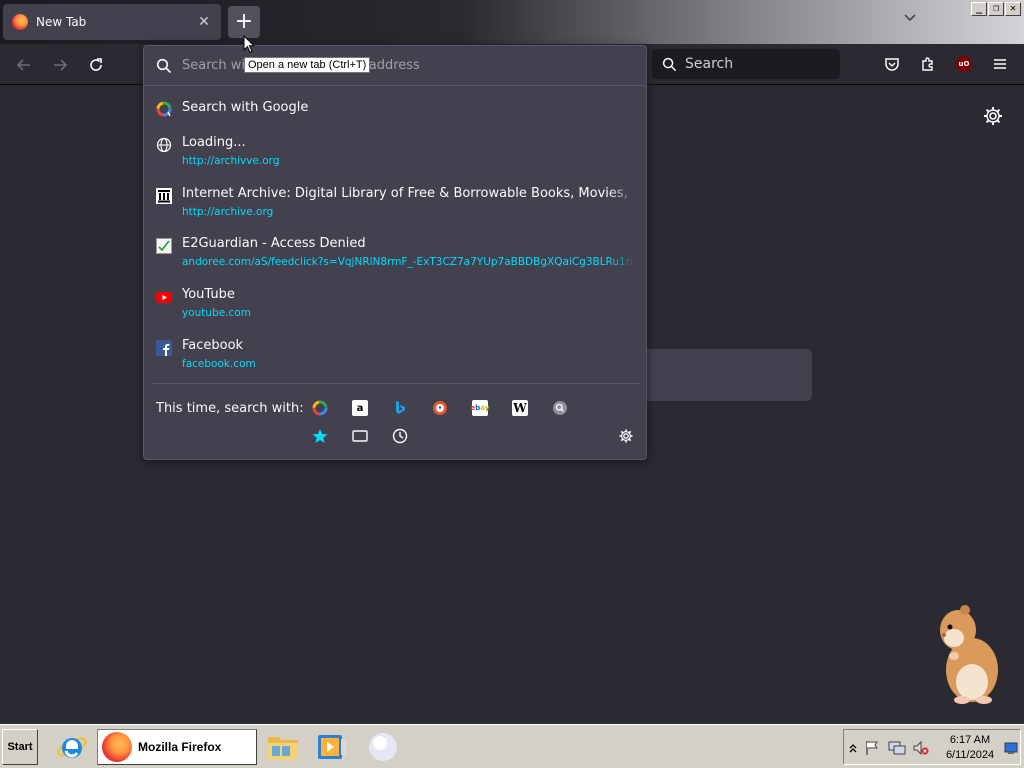 The height and width of the screenshot is (768, 1024). I want to click on action-center-button, so click(872, 748).